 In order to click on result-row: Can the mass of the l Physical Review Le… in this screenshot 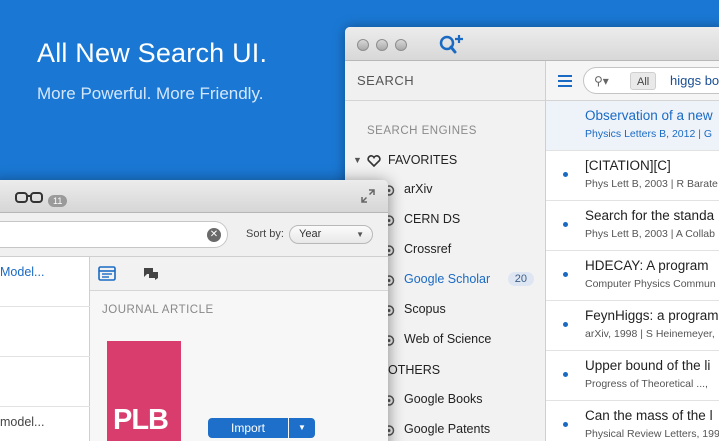, I will do `click(632, 421)`.